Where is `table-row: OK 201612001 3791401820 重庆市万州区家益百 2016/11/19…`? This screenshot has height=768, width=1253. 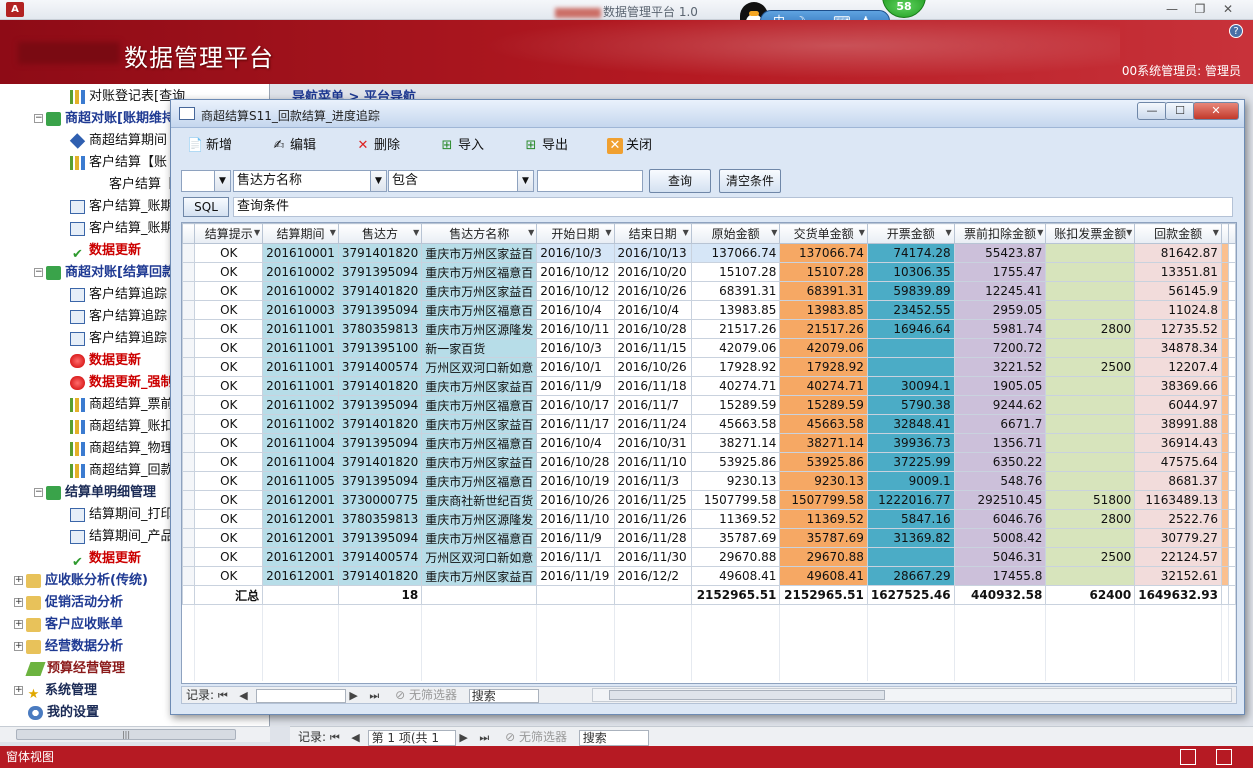 table-row: OK 201612001 3791401820 重庆市万州区家益百 2016/11/19… is located at coordinates (709, 576).